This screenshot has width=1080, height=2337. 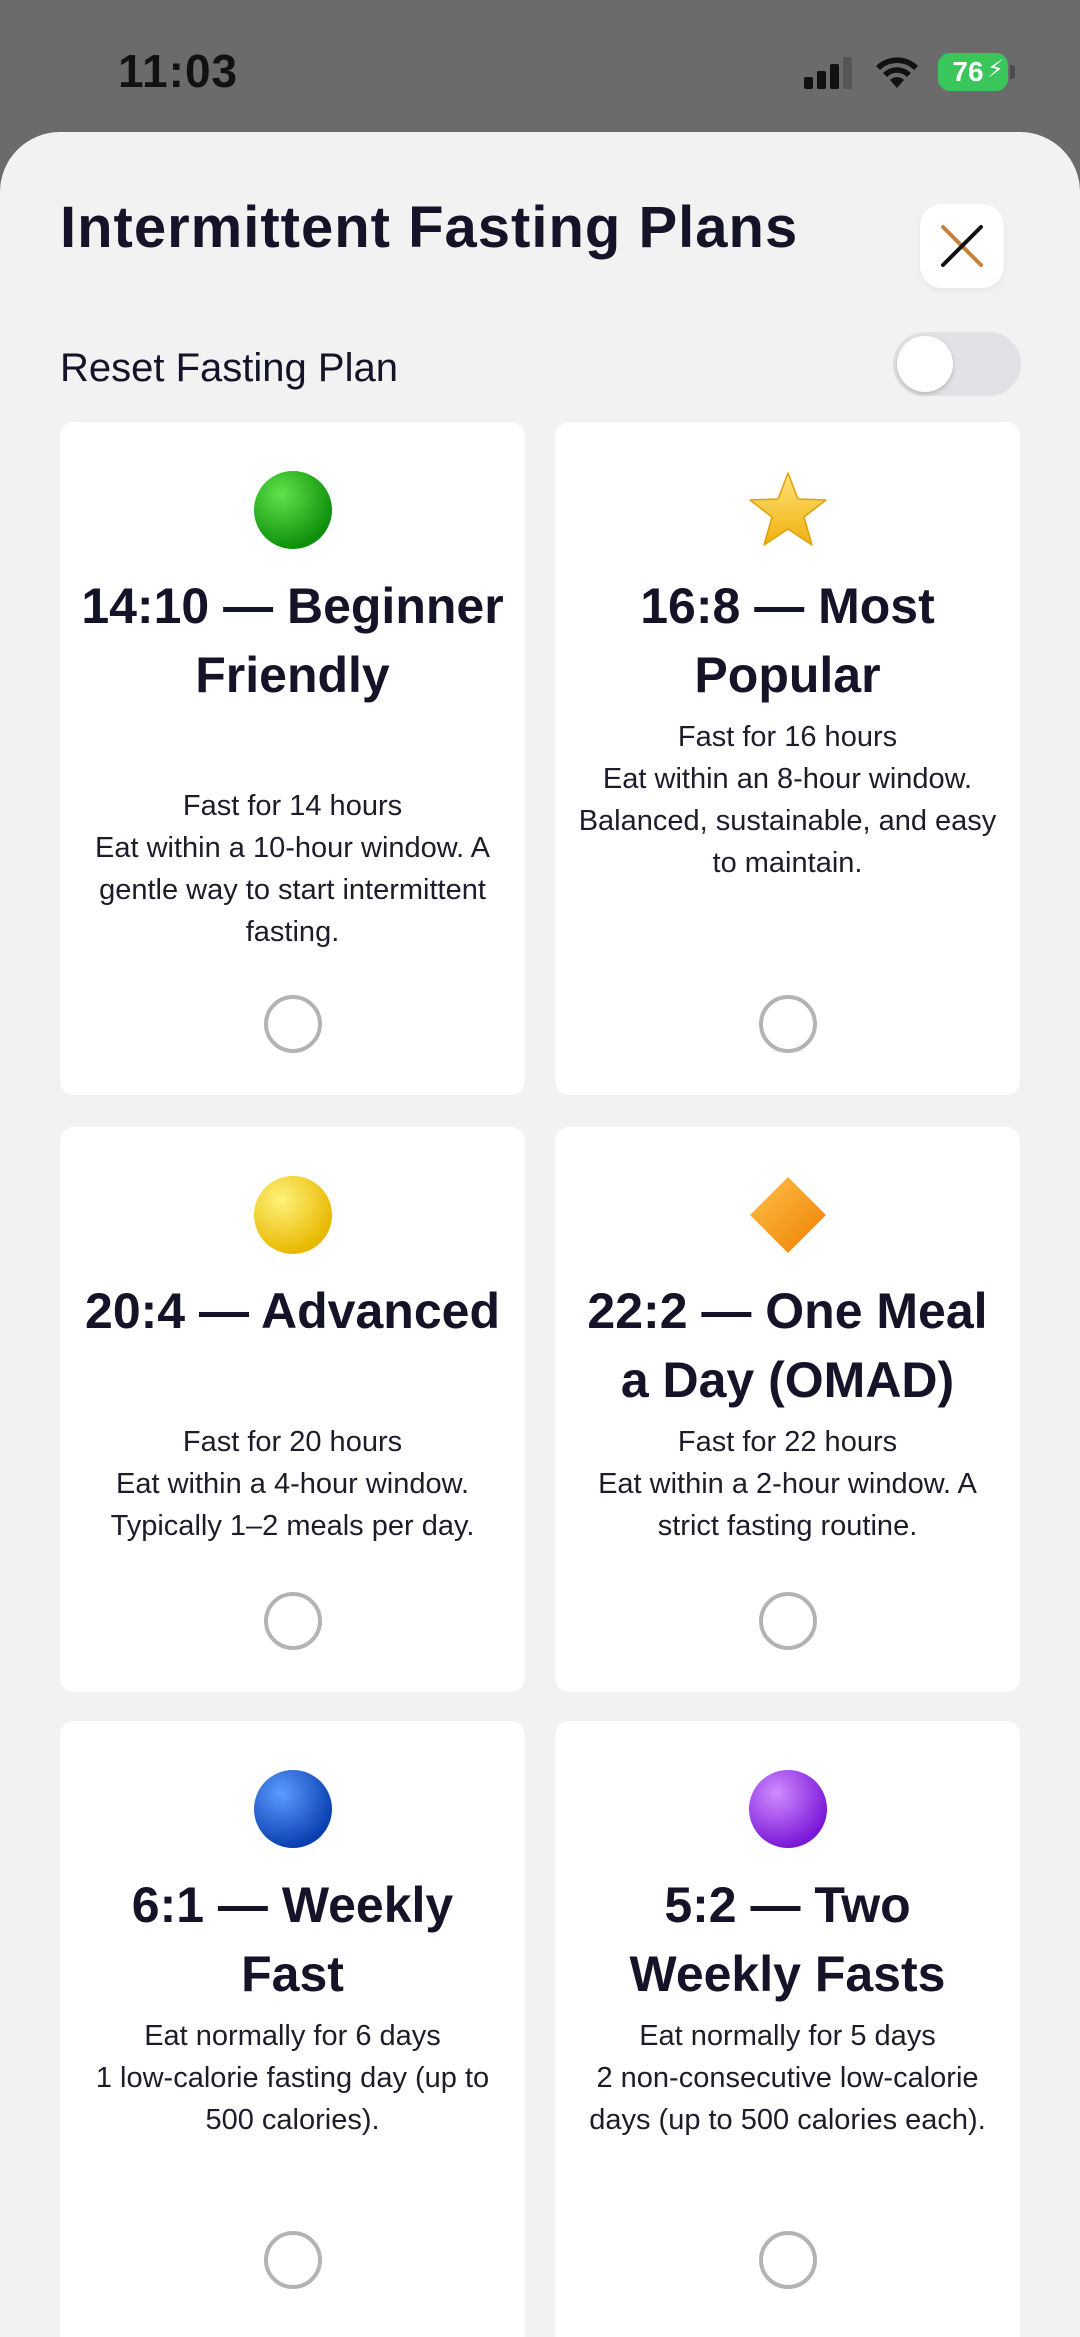 I want to click on plan-description-line1: Fast for 16 hours, so click(x=787, y=737).